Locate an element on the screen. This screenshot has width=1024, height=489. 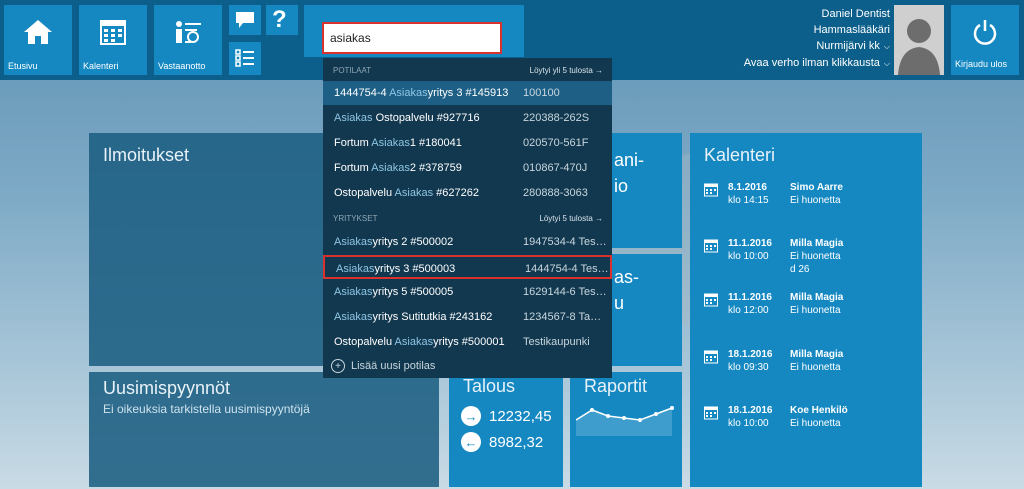
calendar-person: Koe Henkilö is located at coordinates (819, 410).